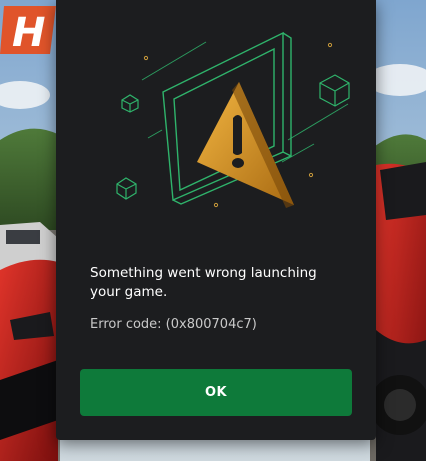  I want to click on ok-button: OK, so click(216, 392).